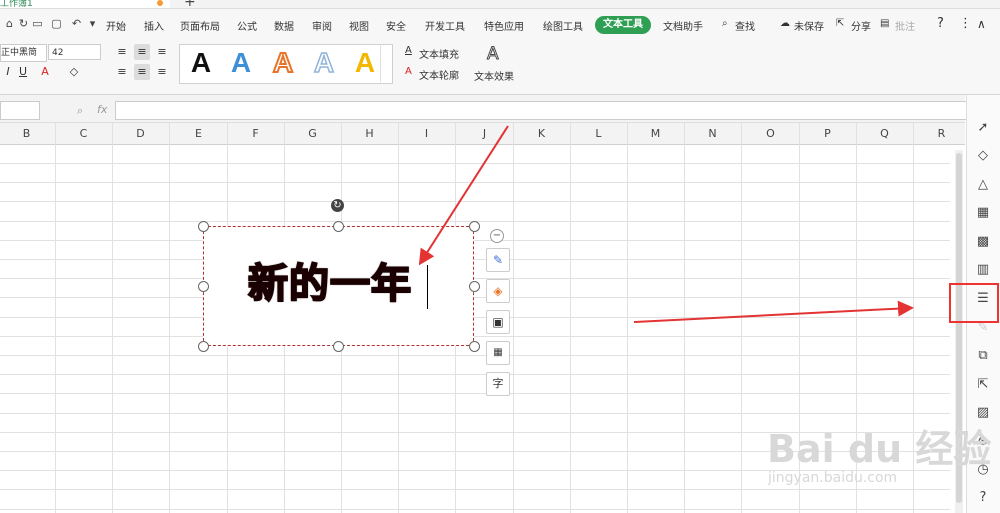 The width and height of the screenshot is (1000, 513). I want to click on tab-review: 审阅, so click(322, 25).